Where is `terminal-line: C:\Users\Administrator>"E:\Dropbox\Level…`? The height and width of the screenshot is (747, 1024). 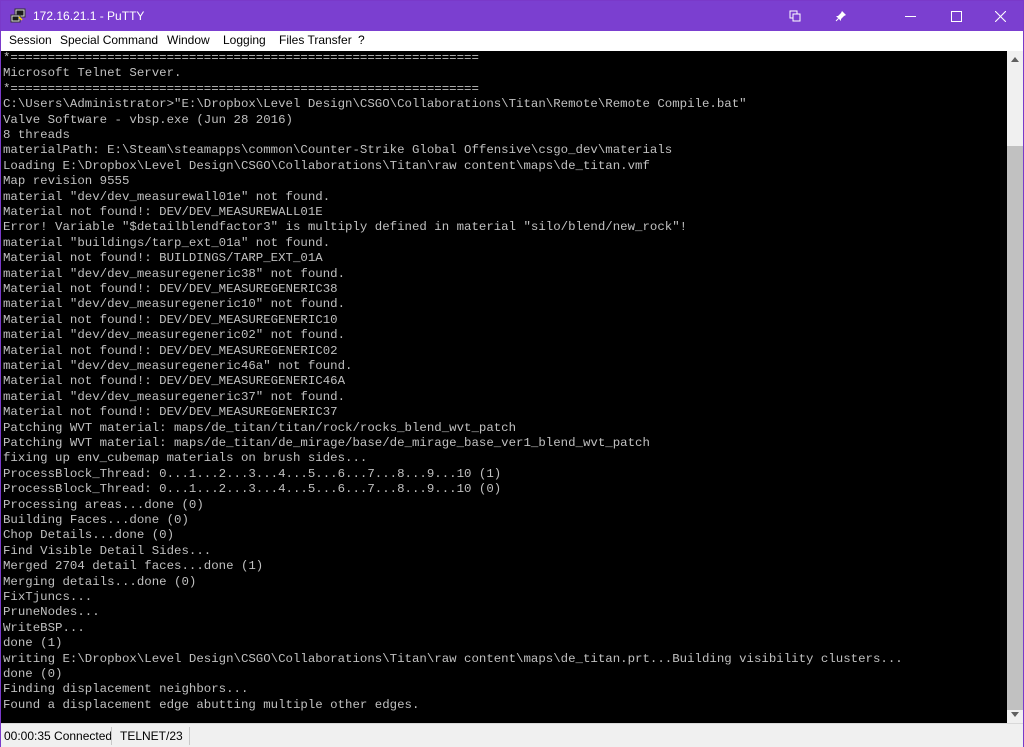
terminal-line: C:\Users\Administrator>"E:\Dropbox\Level… is located at coordinates (375, 104).